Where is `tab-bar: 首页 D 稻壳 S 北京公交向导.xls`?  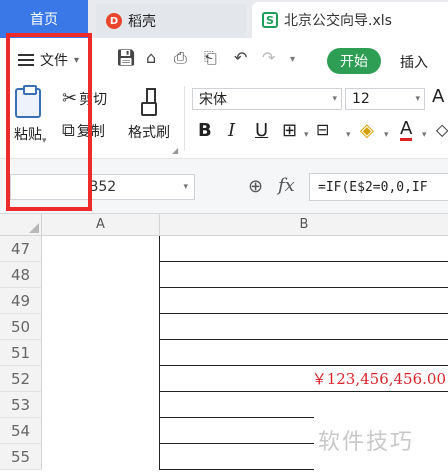
tab-bar: 首页 D 稻壳 S 北京公交向导.xls is located at coordinates (224, 19).